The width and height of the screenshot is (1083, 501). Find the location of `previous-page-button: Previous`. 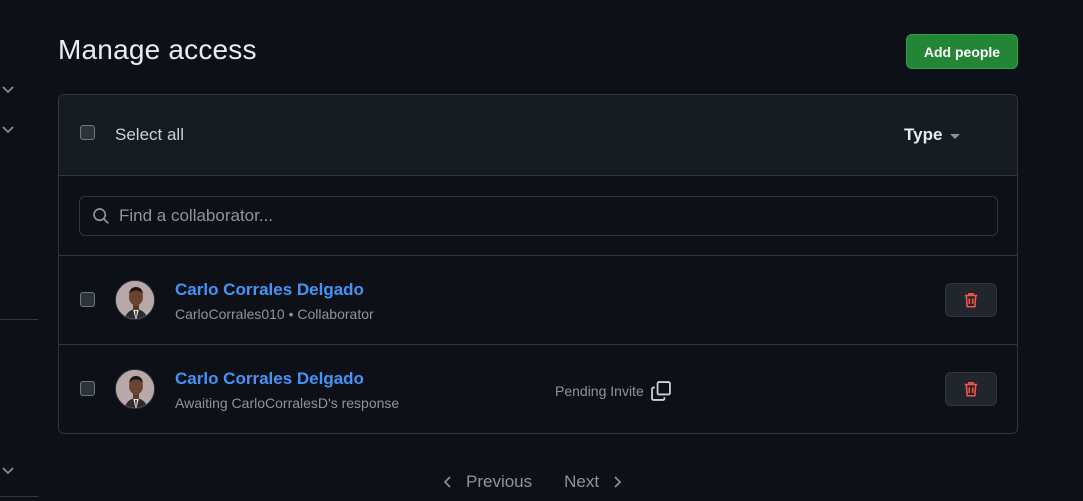

previous-page-button: Previous is located at coordinates (486, 482).